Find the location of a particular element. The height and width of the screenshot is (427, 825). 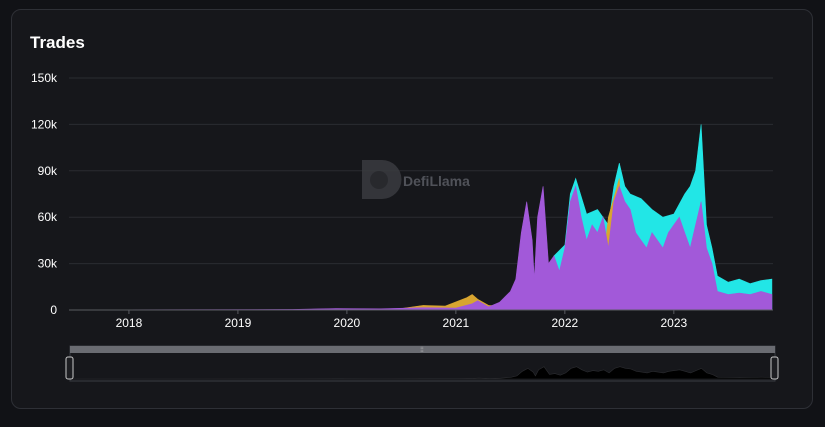

y-tick-label: 30k is located at coordinates (48, 264).